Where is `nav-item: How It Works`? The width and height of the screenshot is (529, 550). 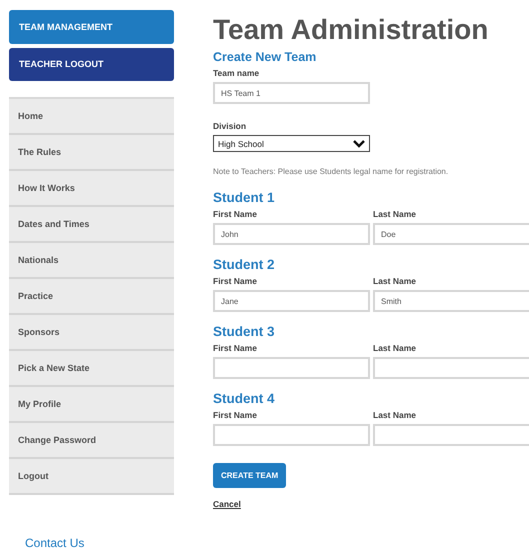
nav-item: How It Works is located at coordinates (91, 189).